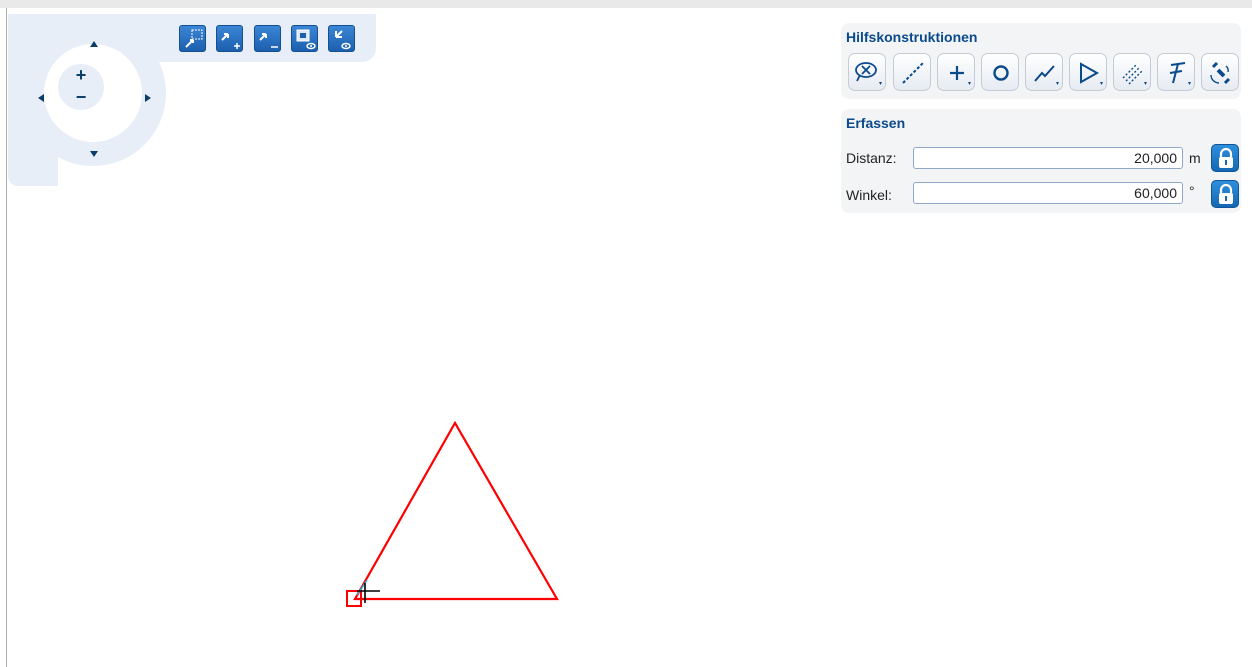 The image size is (1252, 667). I want to click on drawn-triangle, so click(456, 510).